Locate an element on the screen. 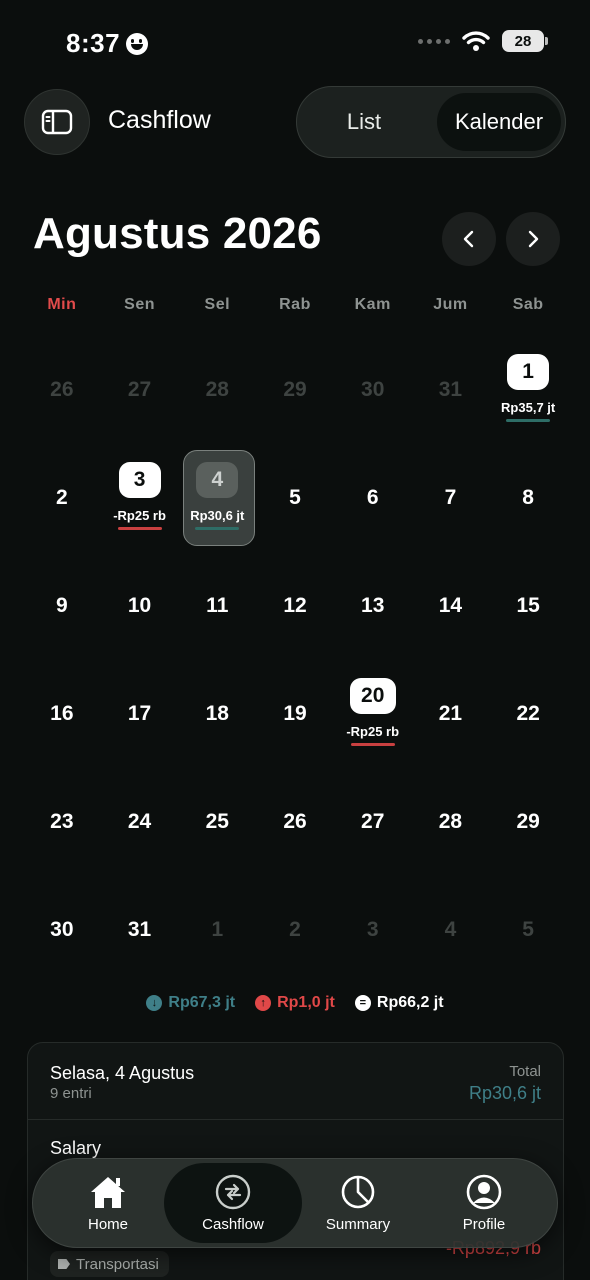  nav-cashflow: Cashflow is located at coordinates (233, 1203).